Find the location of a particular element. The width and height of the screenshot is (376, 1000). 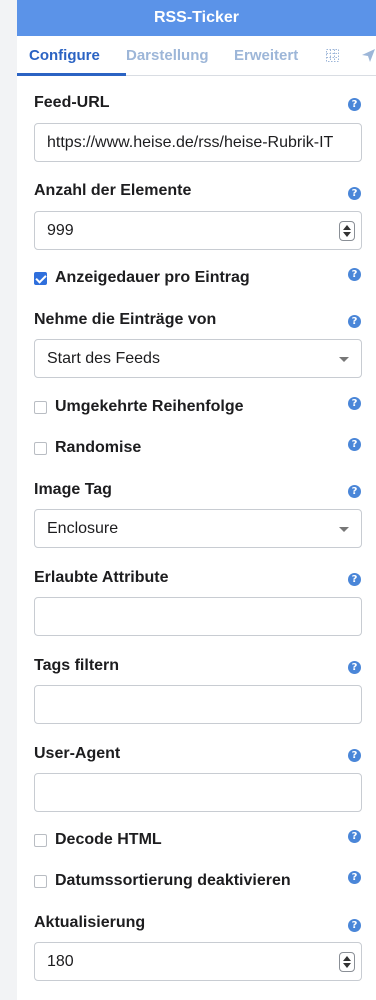

display-duration-checkbox is located at coordinates (40, 278).